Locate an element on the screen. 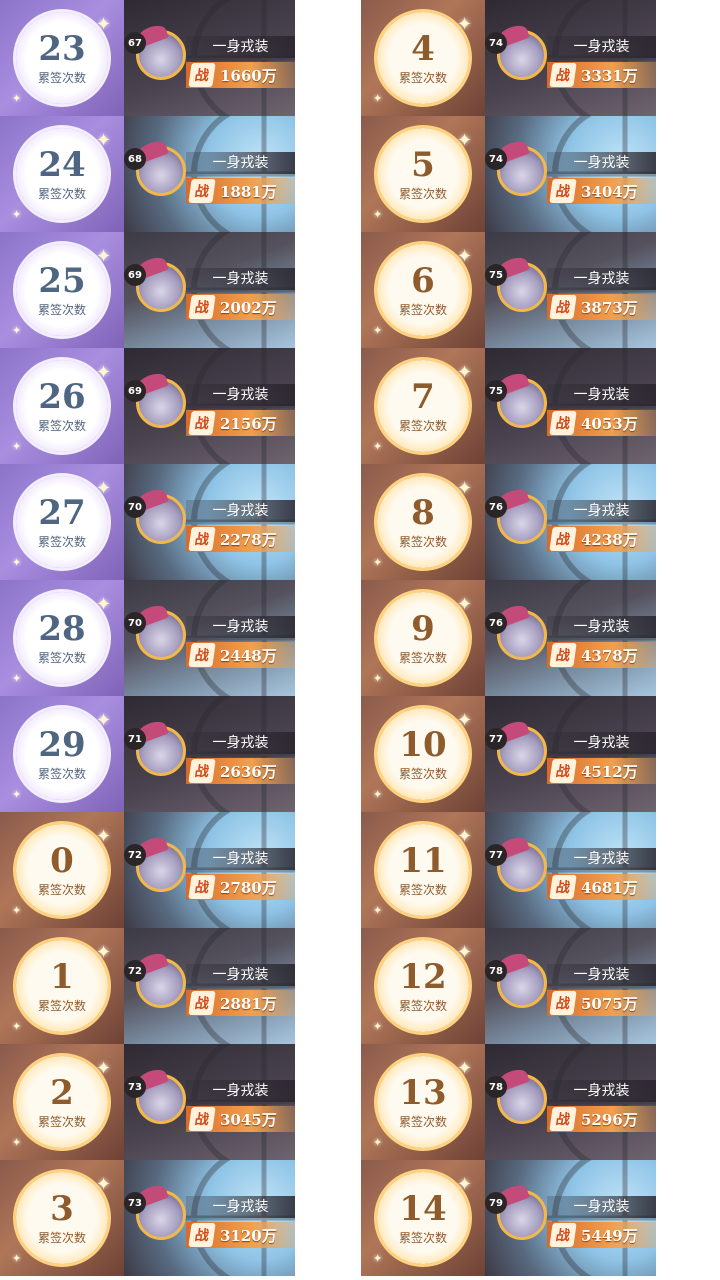  power-bar: 战 2881万 is located at coordinates (240, 1003).